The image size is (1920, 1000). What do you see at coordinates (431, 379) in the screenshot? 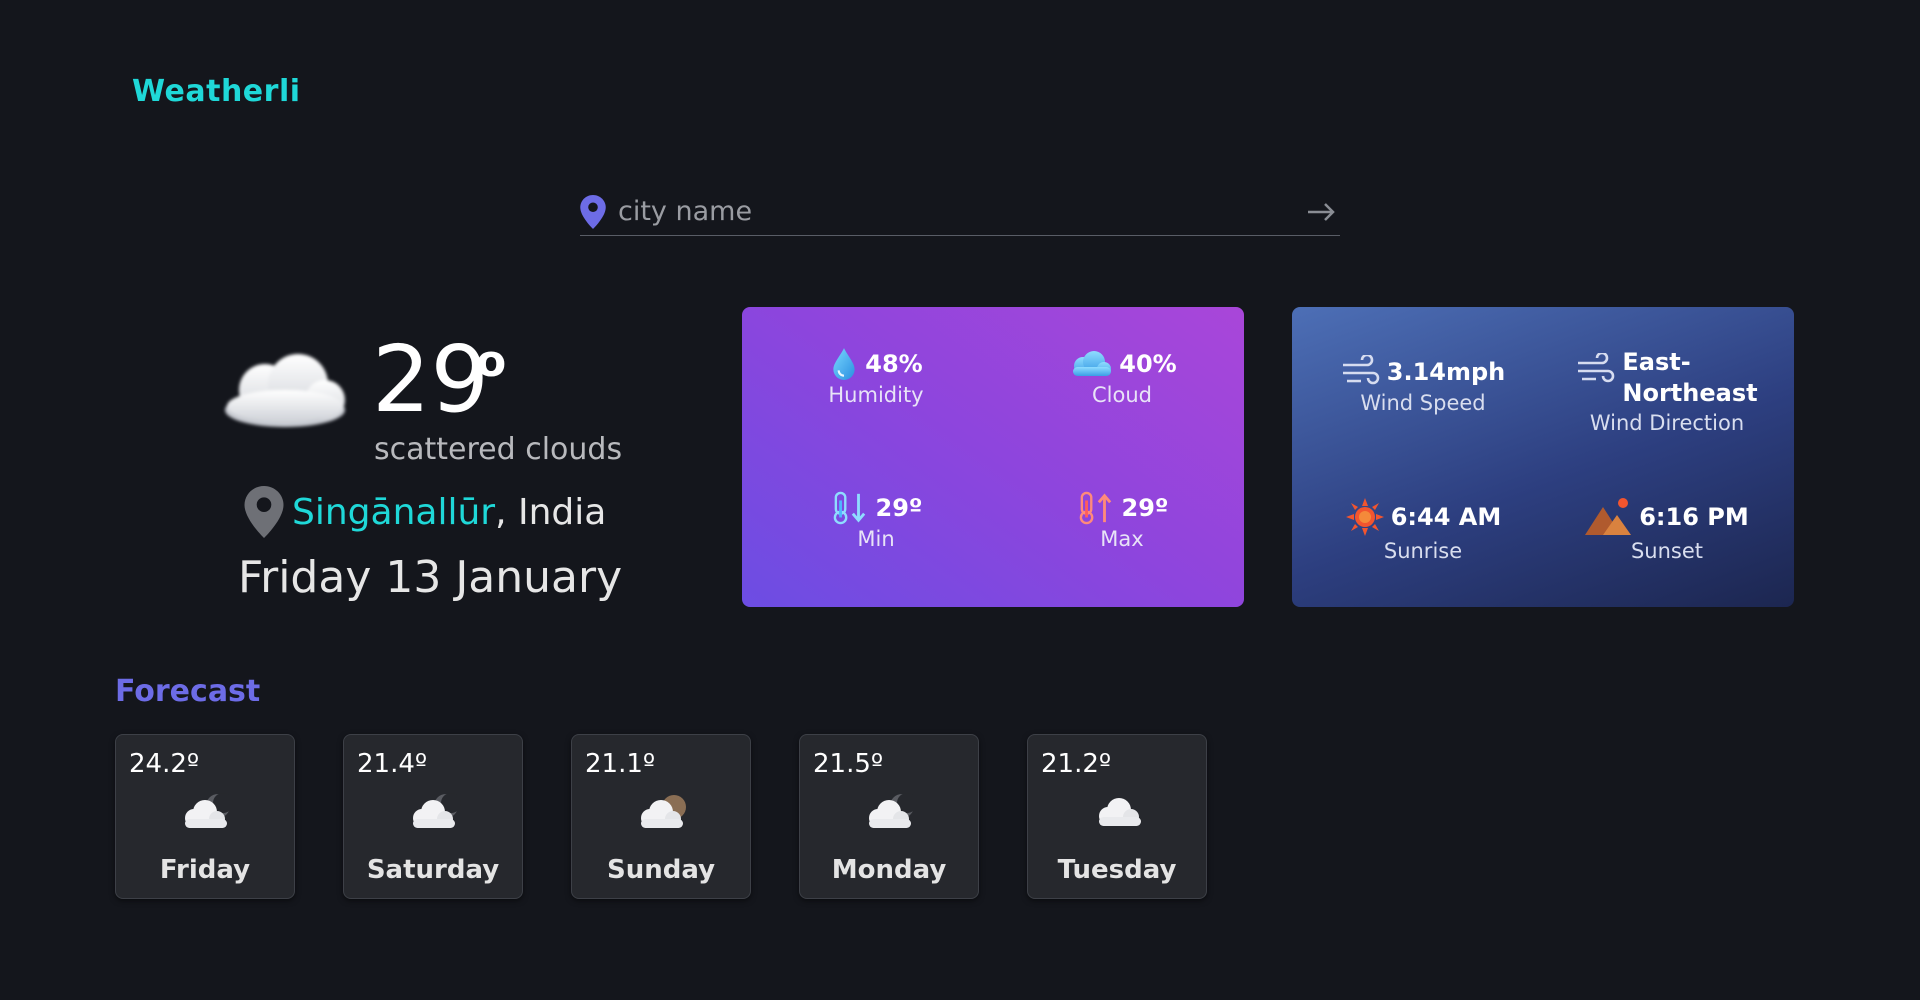
I see `current-temperature: 29` at bounding box center [431, 379].